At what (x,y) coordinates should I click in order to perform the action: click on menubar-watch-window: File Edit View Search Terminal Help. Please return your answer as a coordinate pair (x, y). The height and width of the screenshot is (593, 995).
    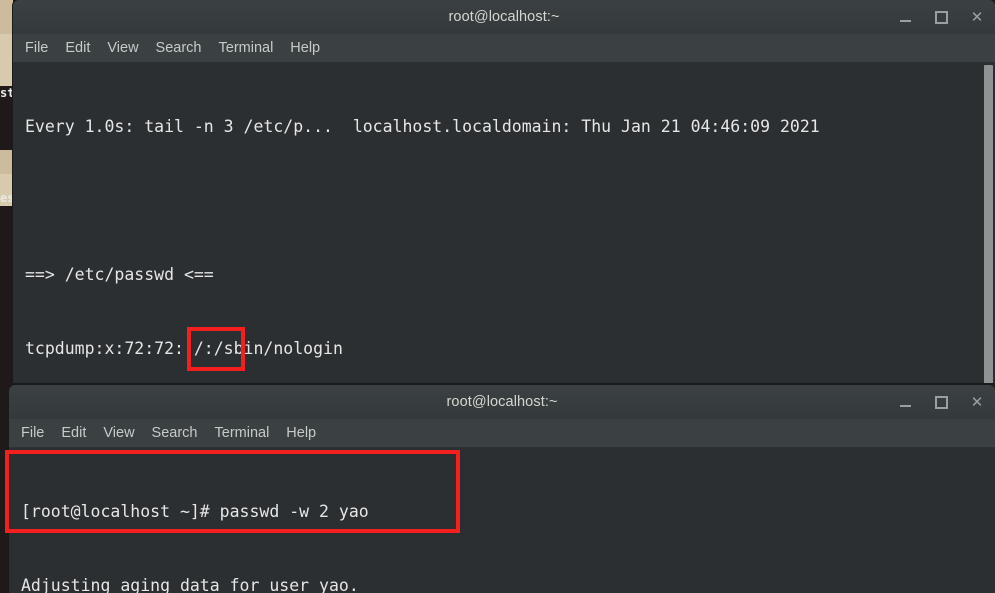
    Looking at the image, I should click on (504, 48).